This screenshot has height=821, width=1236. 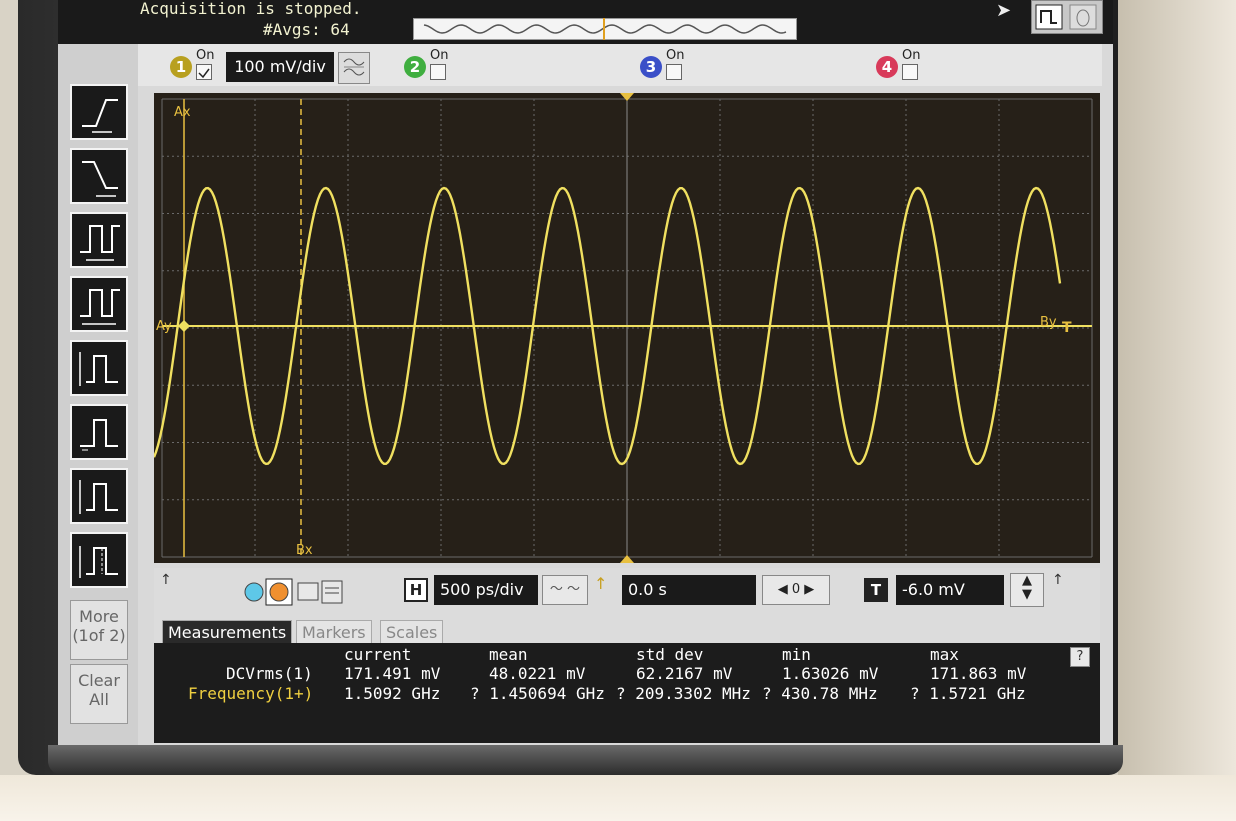 What do you see at coordinates (1004, 10) in the screenshot?
I see `mouse-pointer-icon: ➤` at bounding box center [1004, 10].